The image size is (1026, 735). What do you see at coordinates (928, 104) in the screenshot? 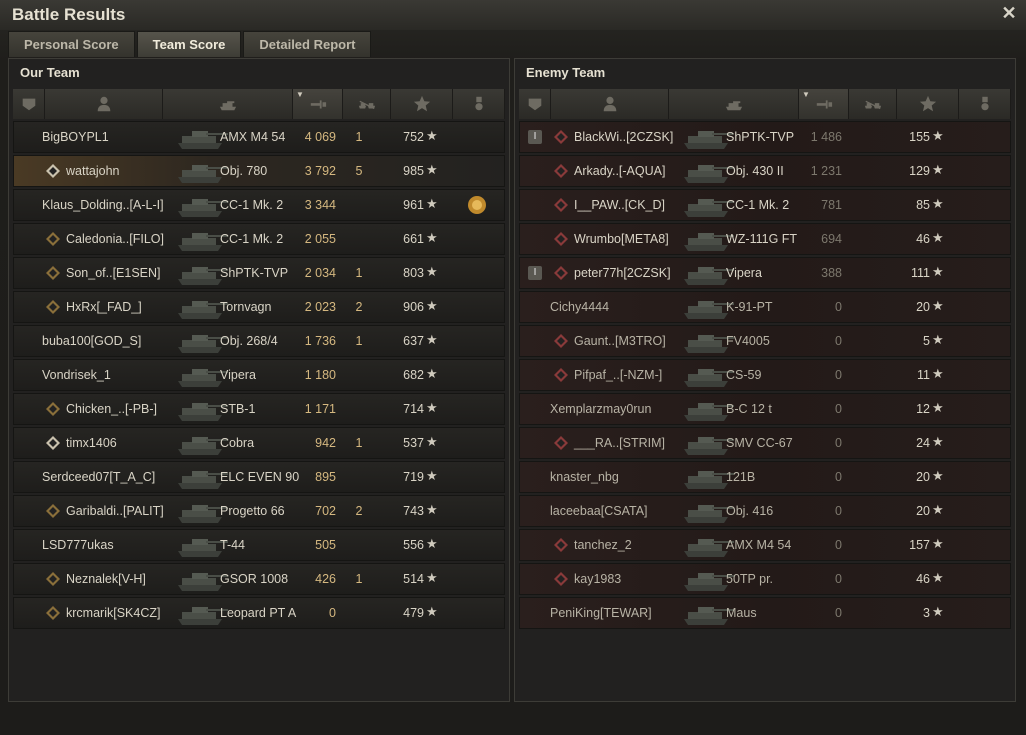
I see `enemy-col-xp` at bounding box center [928, 104].